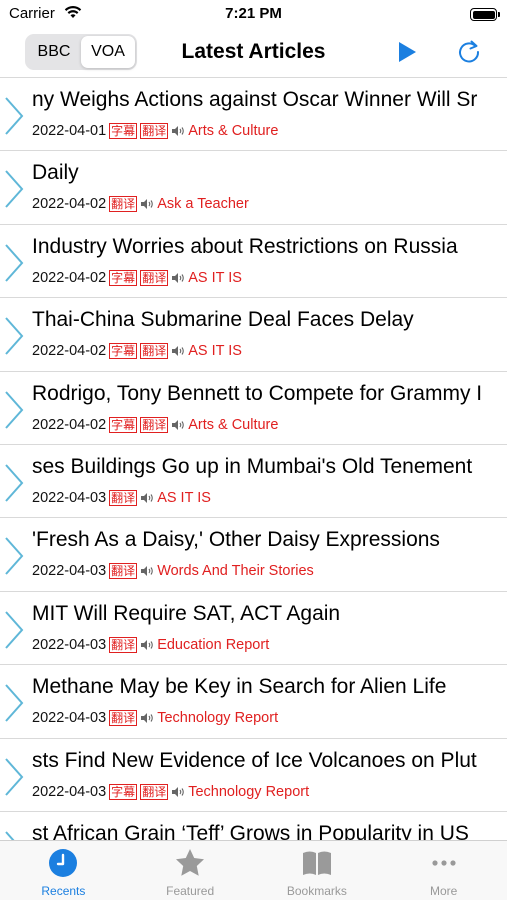 The height and width of the screenshot is (900, 507). What do you see at coordinates (173, 571) in the screenshot?
I see `article-meta: 2022-04-03 翻译 Words And Their Stories` at bounding box center [173, 571].